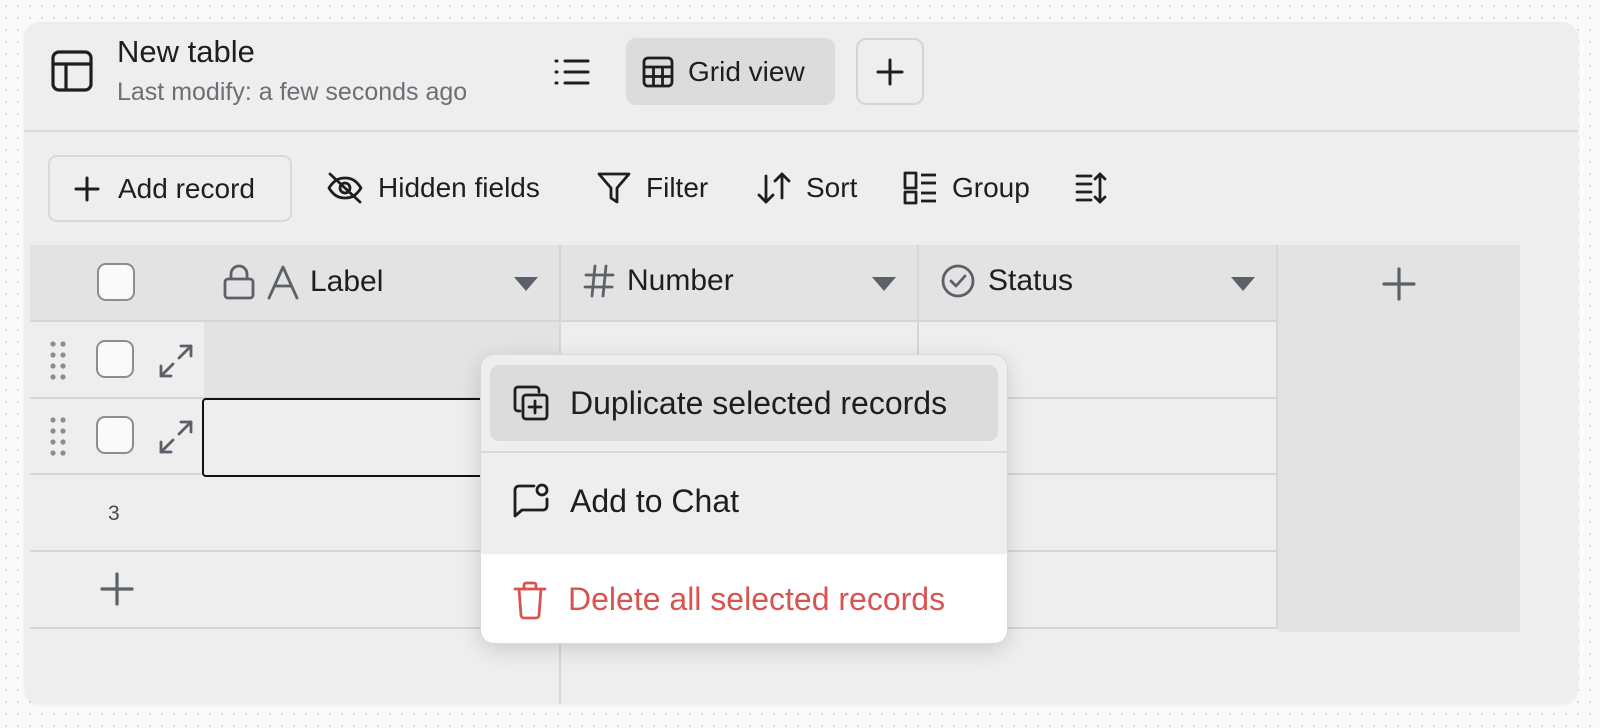 The height and width of the screenshot is (728, 1600). Describe the element at coordinates (1031, 280) in the screenshot. I see `column-title: Status` at that location.